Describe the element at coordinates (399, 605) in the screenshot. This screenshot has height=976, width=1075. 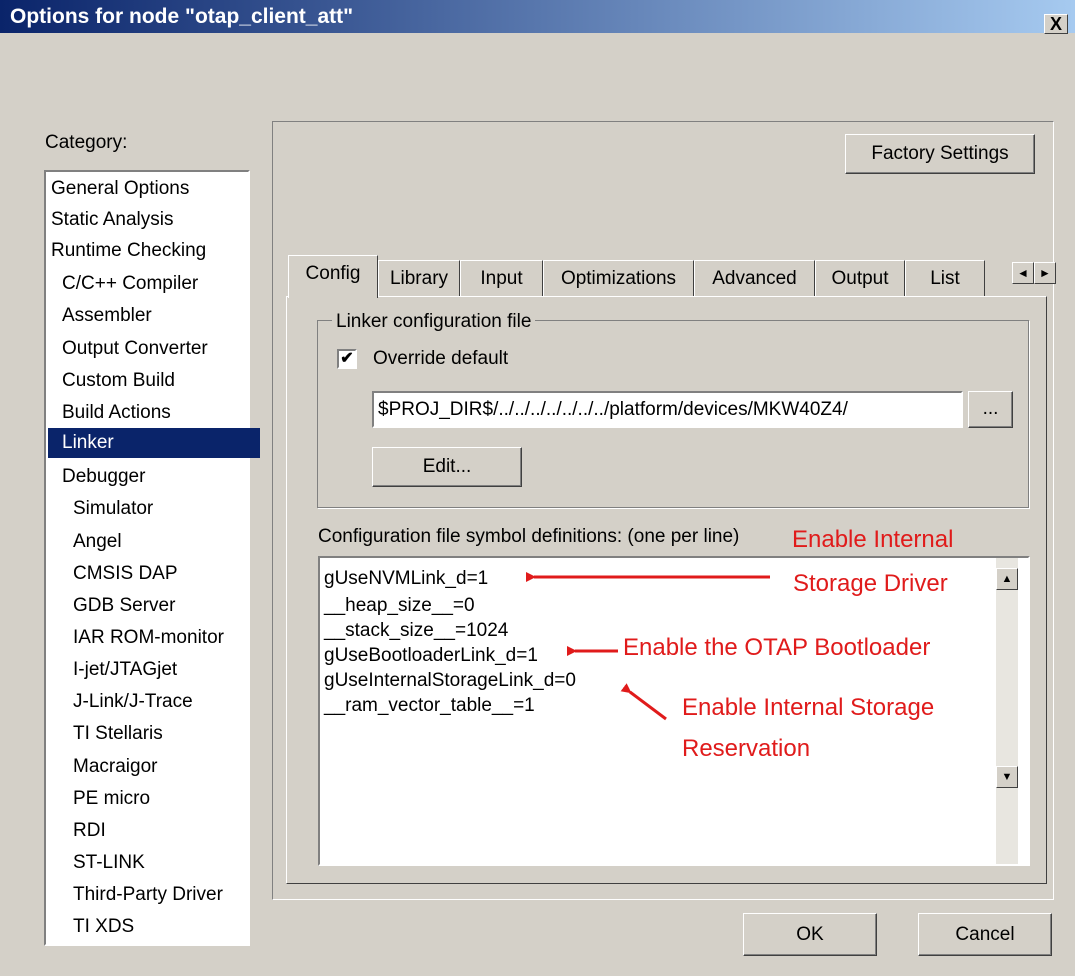
I see `symbol-line: __heap_size__=0` at that location.